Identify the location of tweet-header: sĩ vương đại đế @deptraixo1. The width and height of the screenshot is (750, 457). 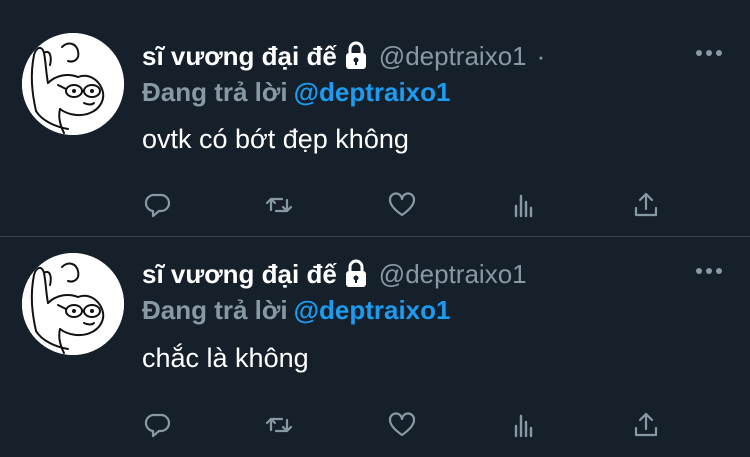
(334, 274).